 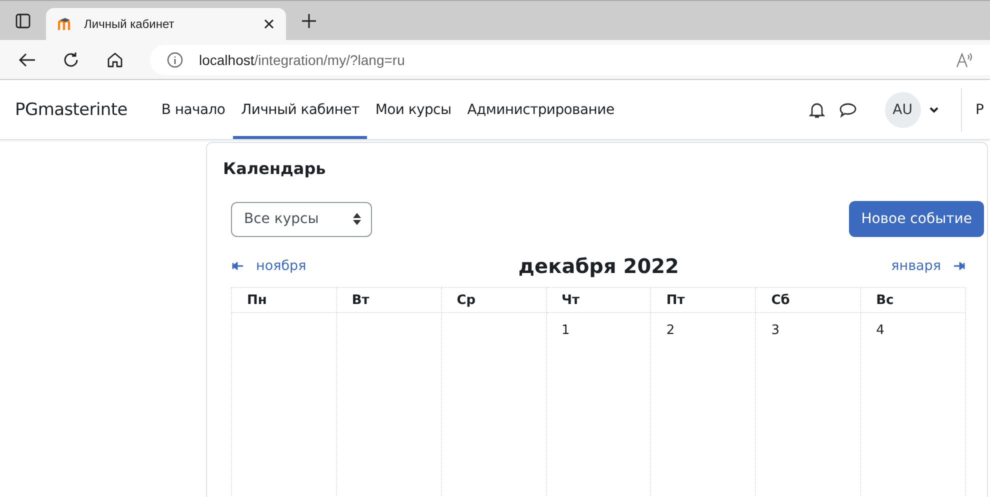 What do you see at coordinates (284, 300) in the screenshot?
I see `weekday-header: Пн` at bounding box center [284, 300].